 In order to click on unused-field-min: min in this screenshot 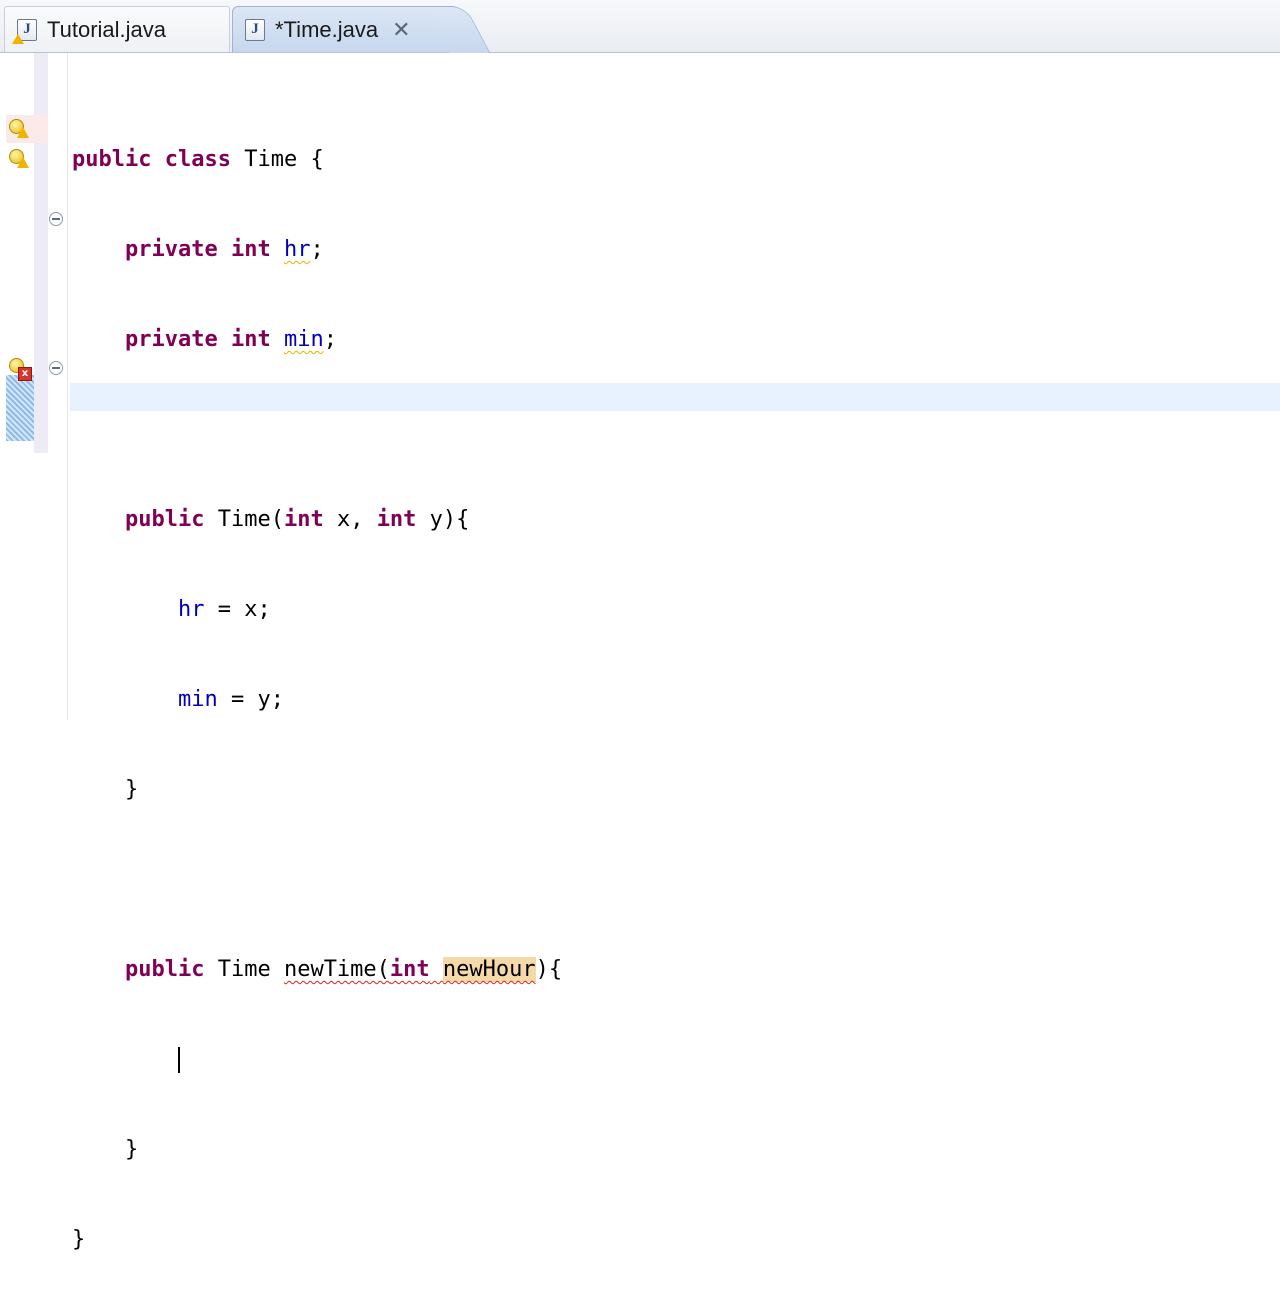, I will do `click(304, 339)`.